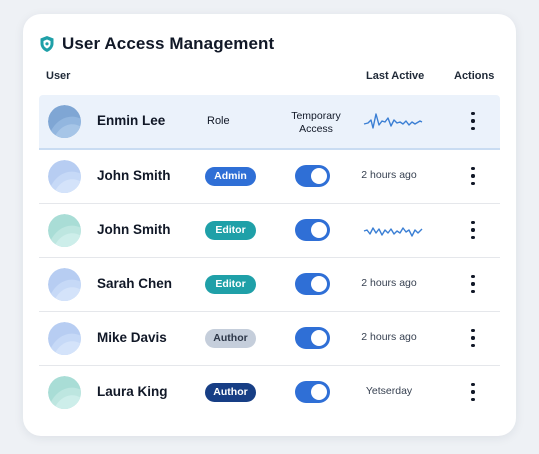  Describe the element at coordinates (269, 339) in the screenshot. I see `table-row: Mike Davis Author 2 hours ago` at that location.